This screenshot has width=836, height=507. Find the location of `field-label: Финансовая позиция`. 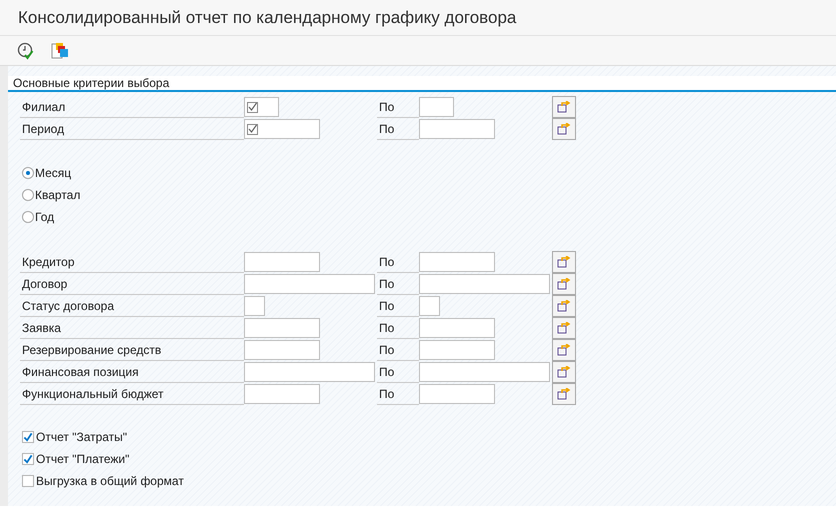

field-label: Финансовая позиция is located at coordinates (132, 372).